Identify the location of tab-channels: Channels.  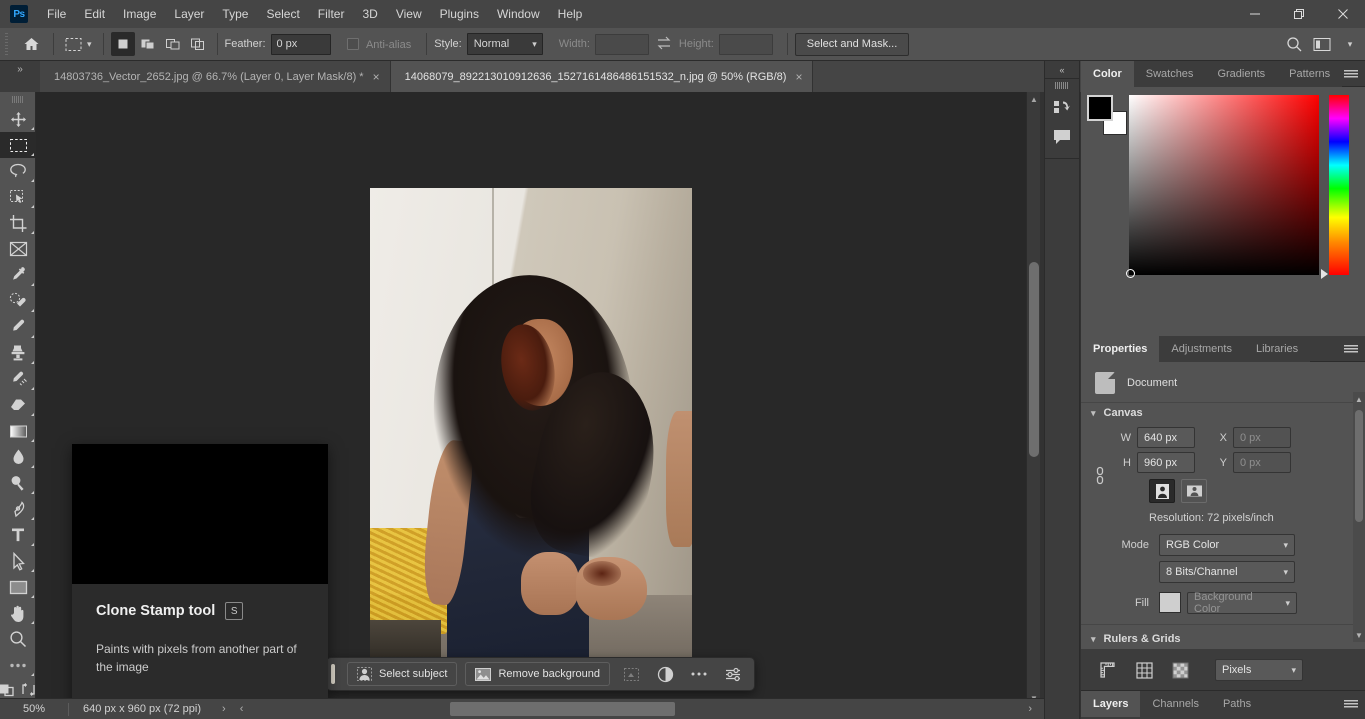
(1175, 704).